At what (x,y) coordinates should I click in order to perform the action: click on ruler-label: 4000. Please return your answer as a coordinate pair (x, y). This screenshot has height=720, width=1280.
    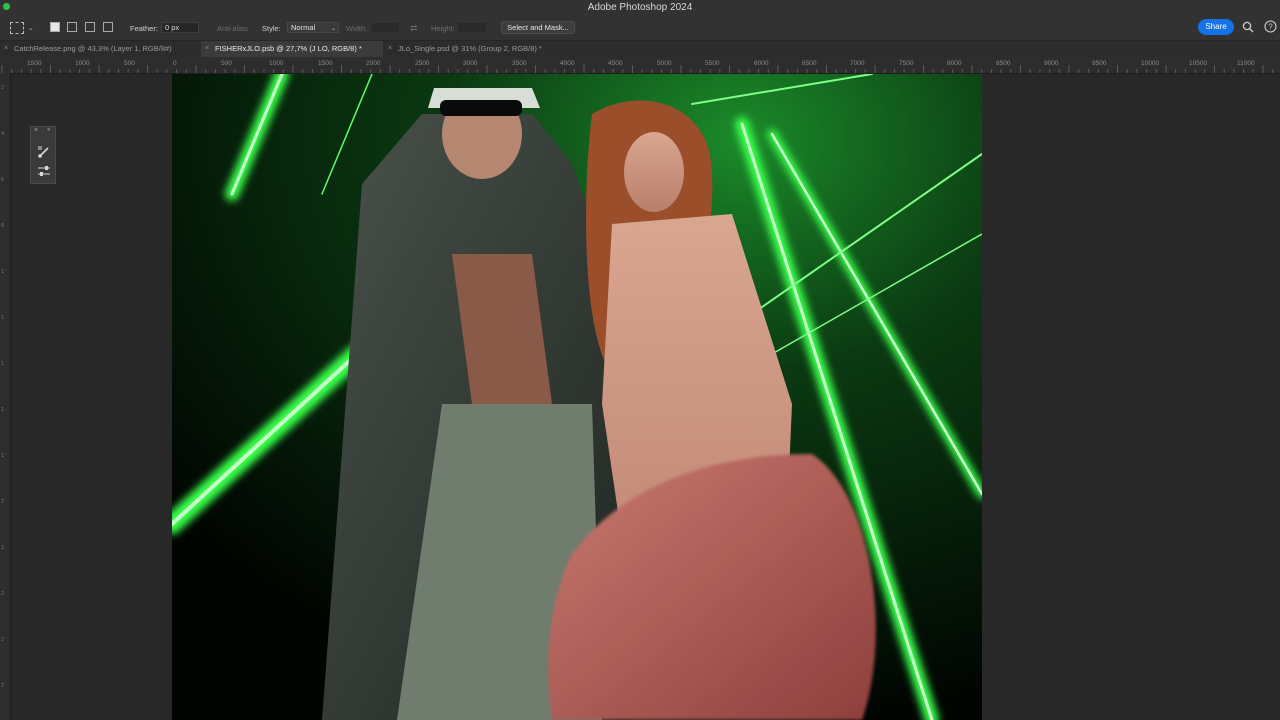
    Looking at the image, I should click on (567, 63).